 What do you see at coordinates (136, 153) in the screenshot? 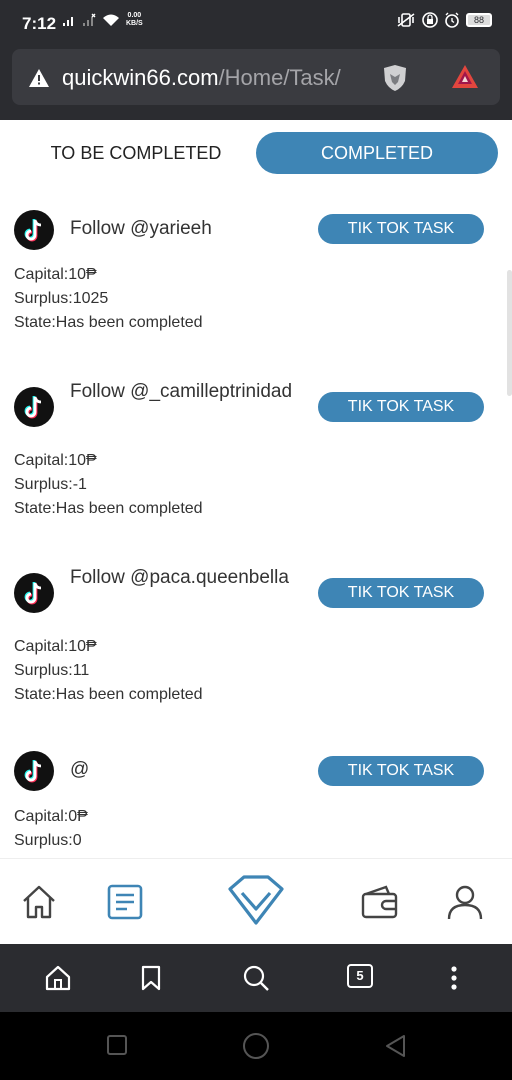
I see `tab-to-be-completed: TO BE COMPLETED` at bounding box center [136, 153].